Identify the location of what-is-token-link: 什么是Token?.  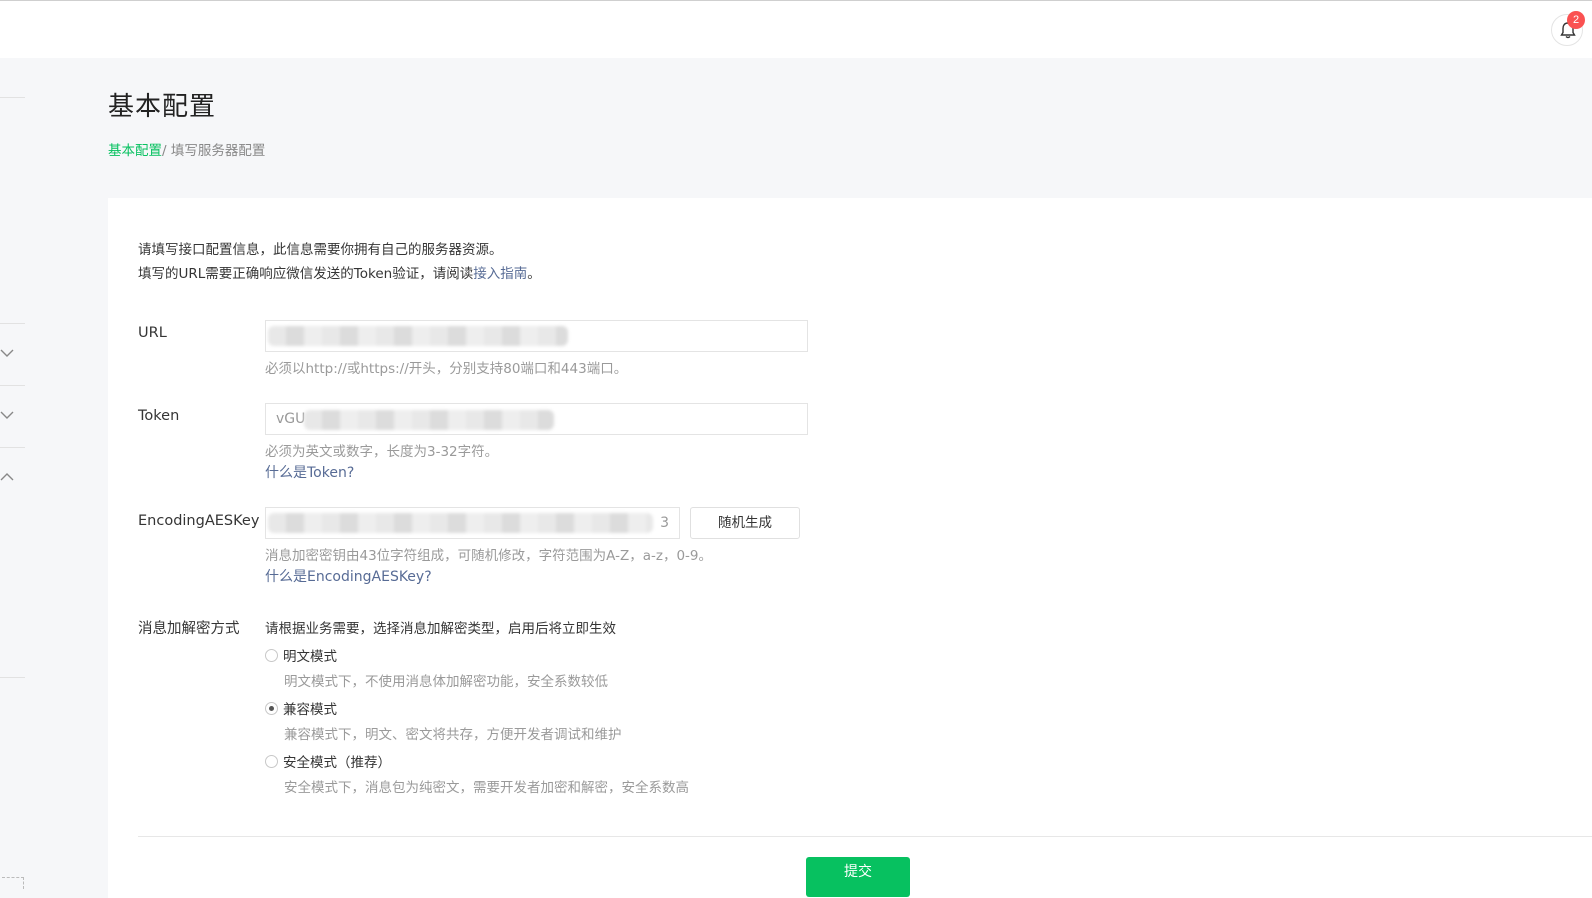
(309, 472).